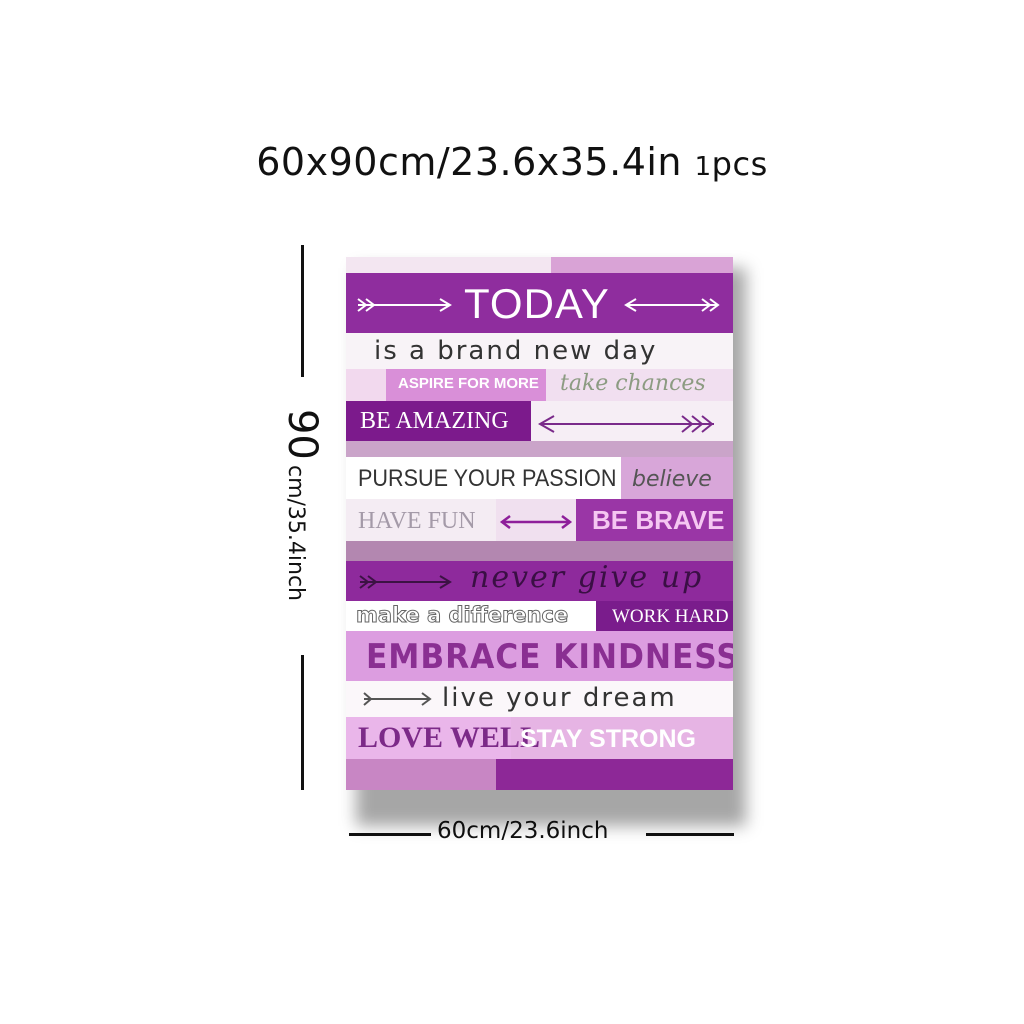 This screenshot has width=1024, height=1024. Describe the element at coordinates (672, 479) in the screenshot. I see `poster-text-believe: believe` at that location.